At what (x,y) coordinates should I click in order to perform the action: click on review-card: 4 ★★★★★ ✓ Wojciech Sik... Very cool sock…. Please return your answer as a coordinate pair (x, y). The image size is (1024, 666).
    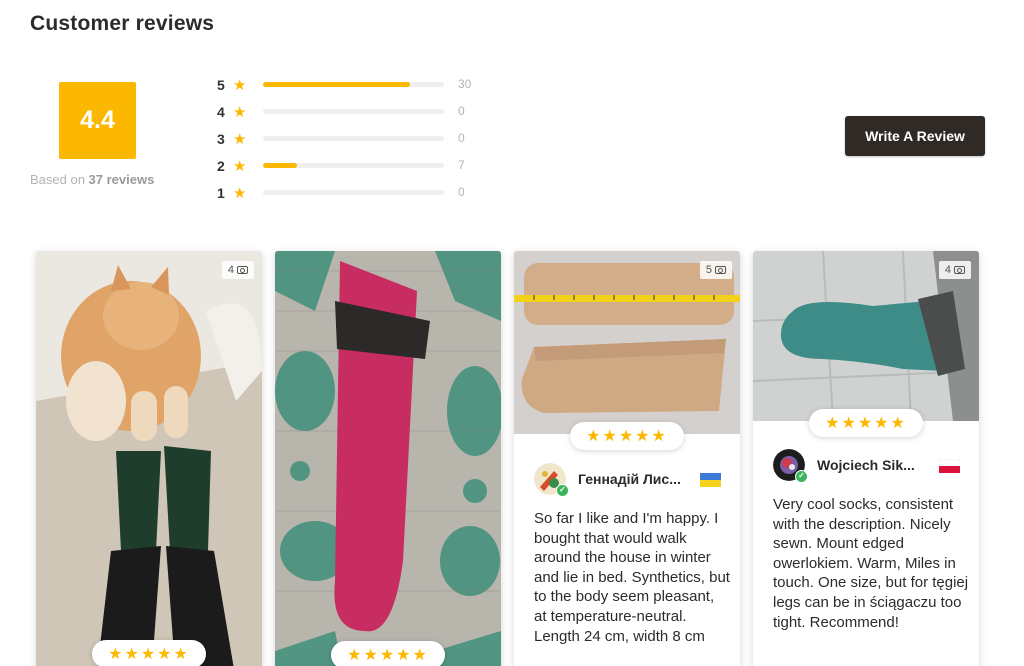
    Looking at the image, I should click on (866, 458).